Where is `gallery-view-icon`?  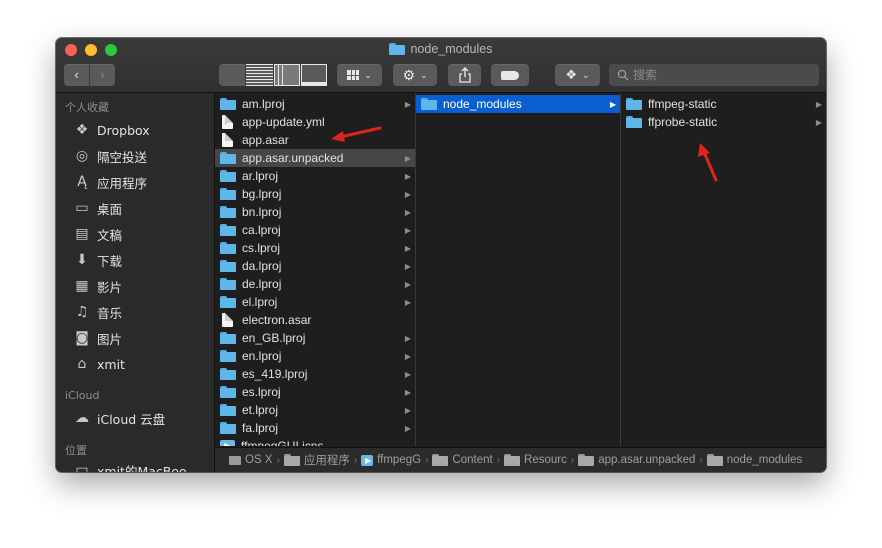 gallery-view-icon is located at coordinates (313, 75).